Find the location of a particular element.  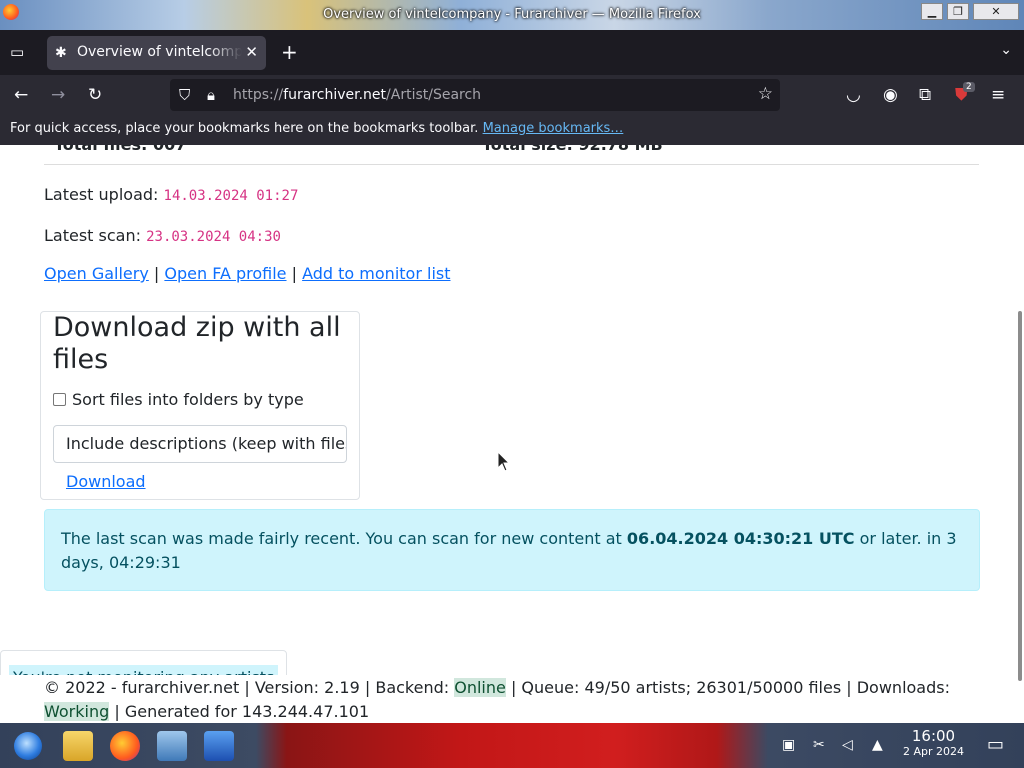

reload-icon: ↻ is located at coordinates (95, 95).